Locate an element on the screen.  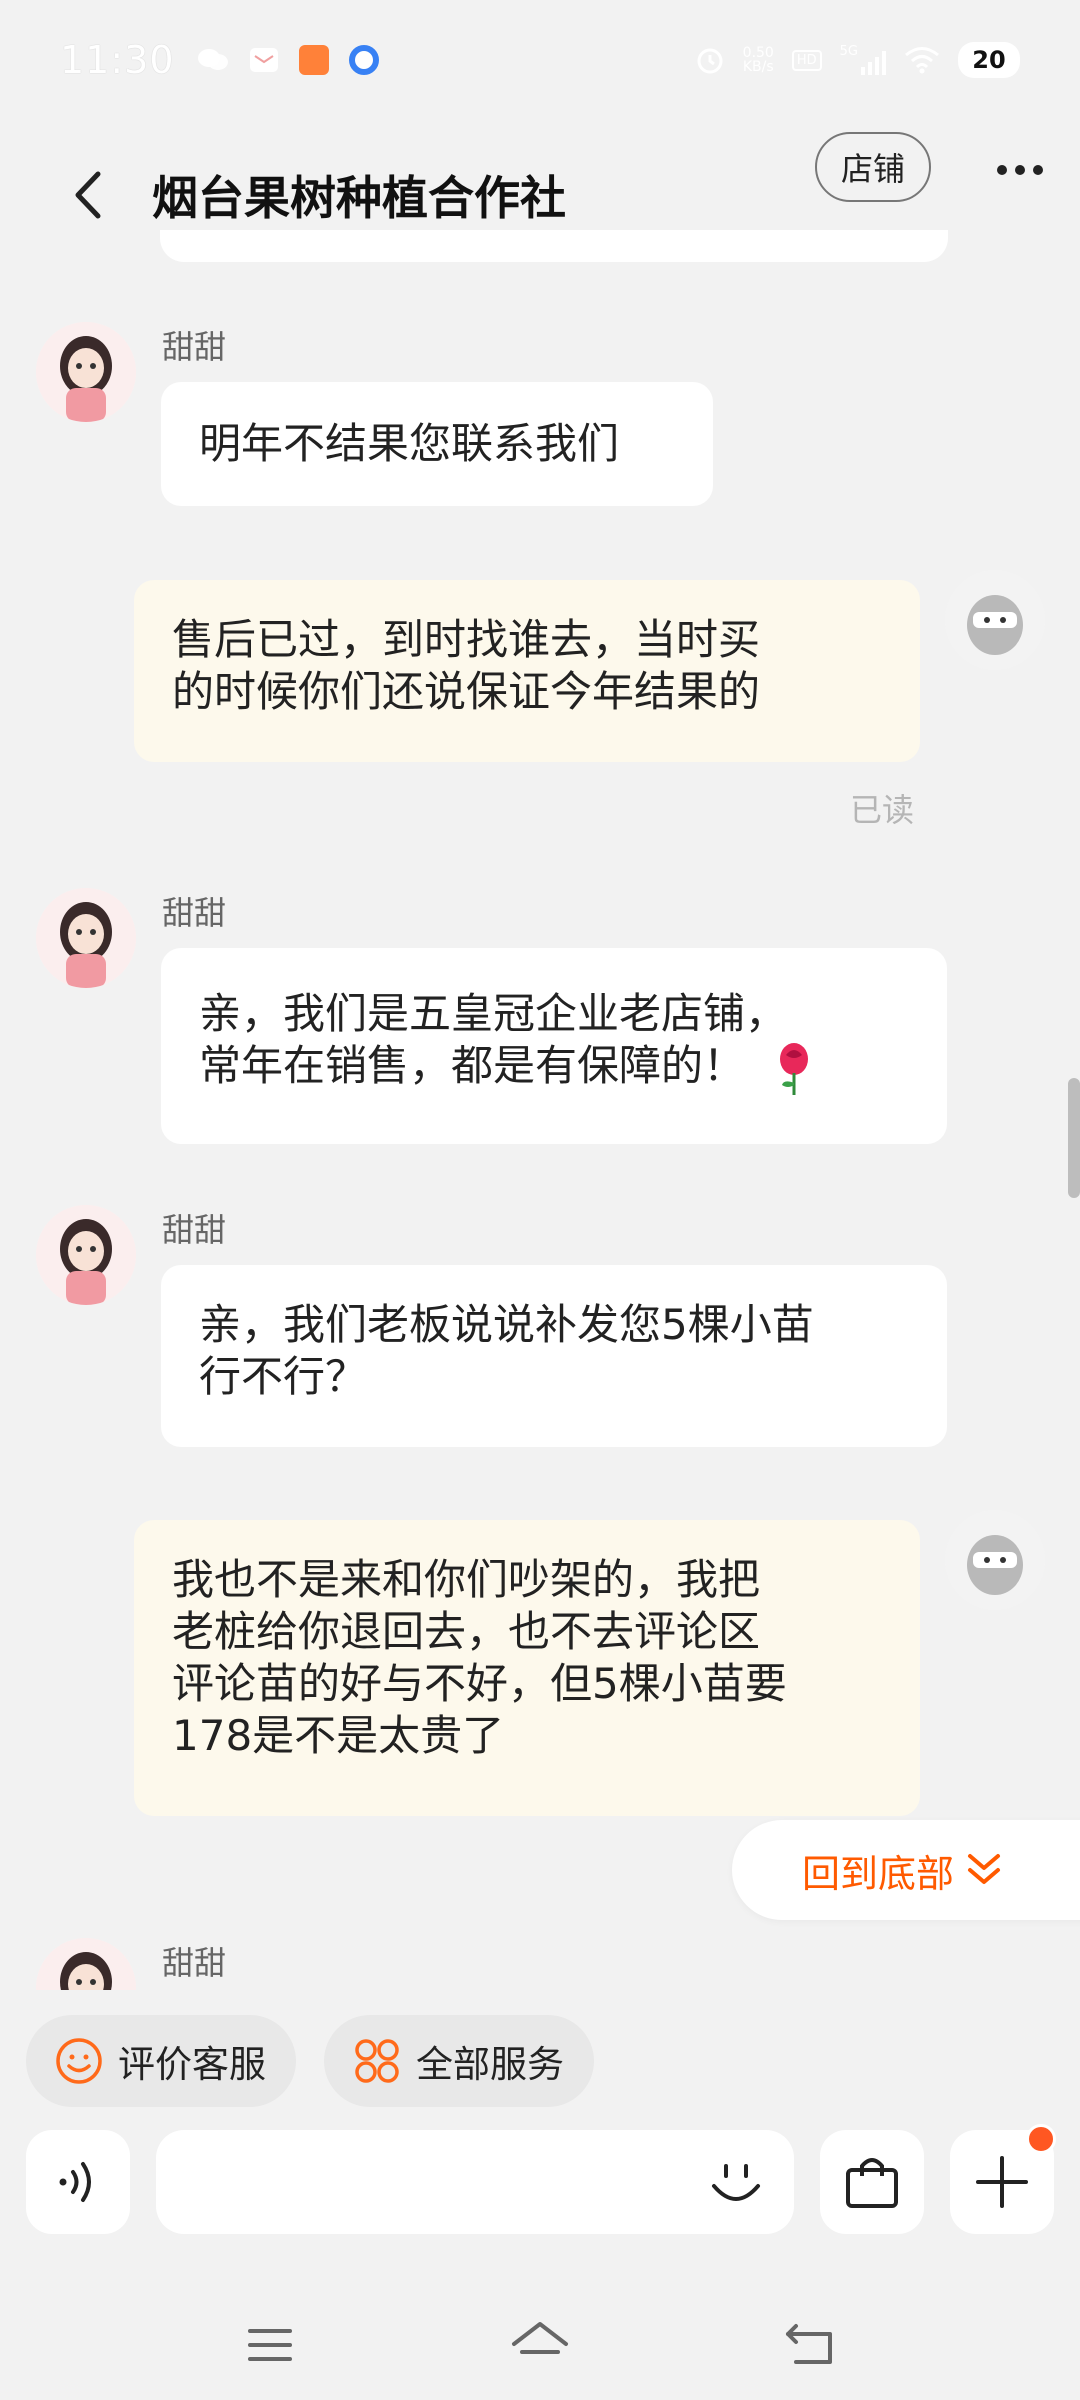
back-nav-button is located at coordinates (810, 2345).